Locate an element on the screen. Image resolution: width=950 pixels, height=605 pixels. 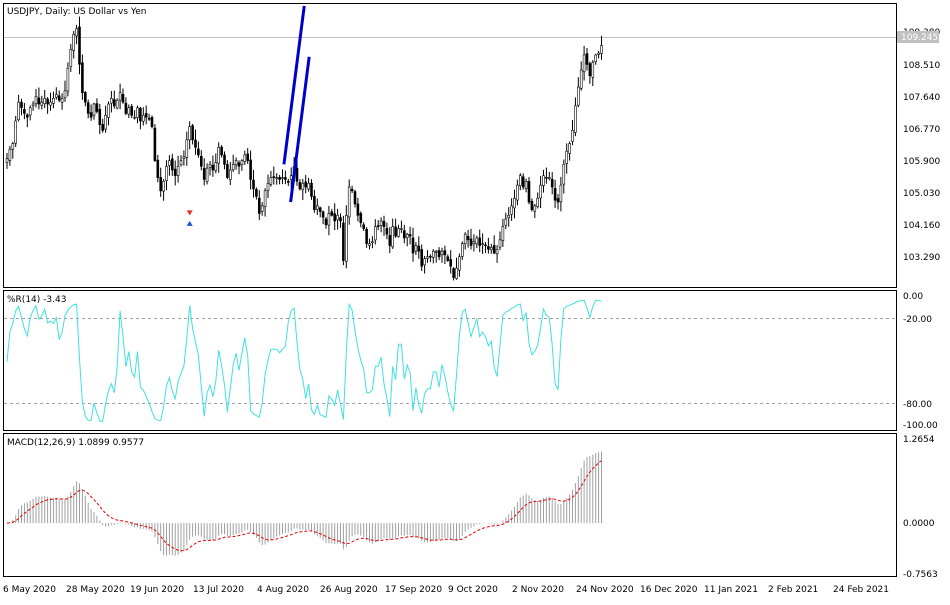
macd-tick-label: 1.2654 is located at coordinates (919, 440).